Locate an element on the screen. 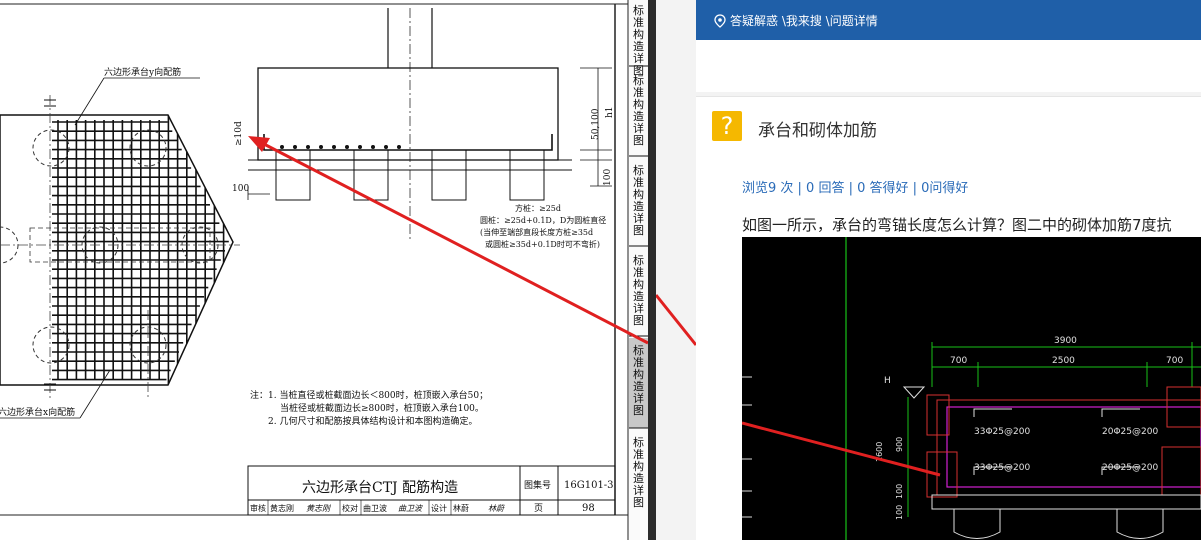 The width and height of the screenshot is (1201, 540). svg-text: 校对 is located at coordinates (350, 508).